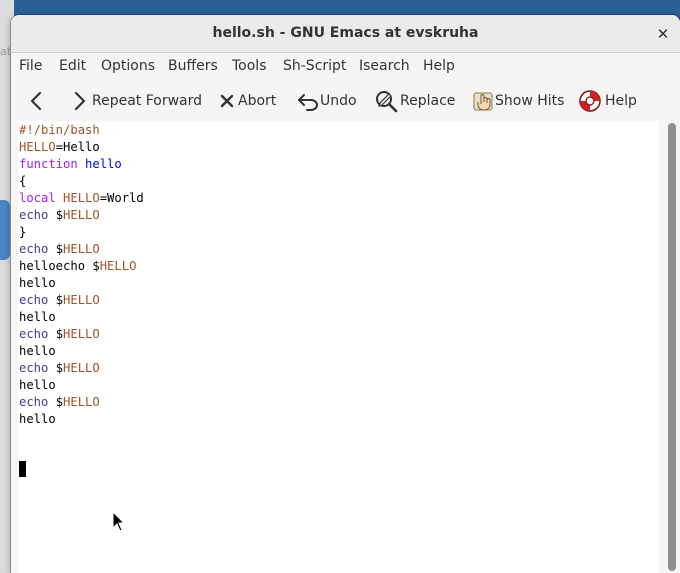 The height and width of the screenshot is (573, 680). I want to click on code-line: }, so click(22, 232).